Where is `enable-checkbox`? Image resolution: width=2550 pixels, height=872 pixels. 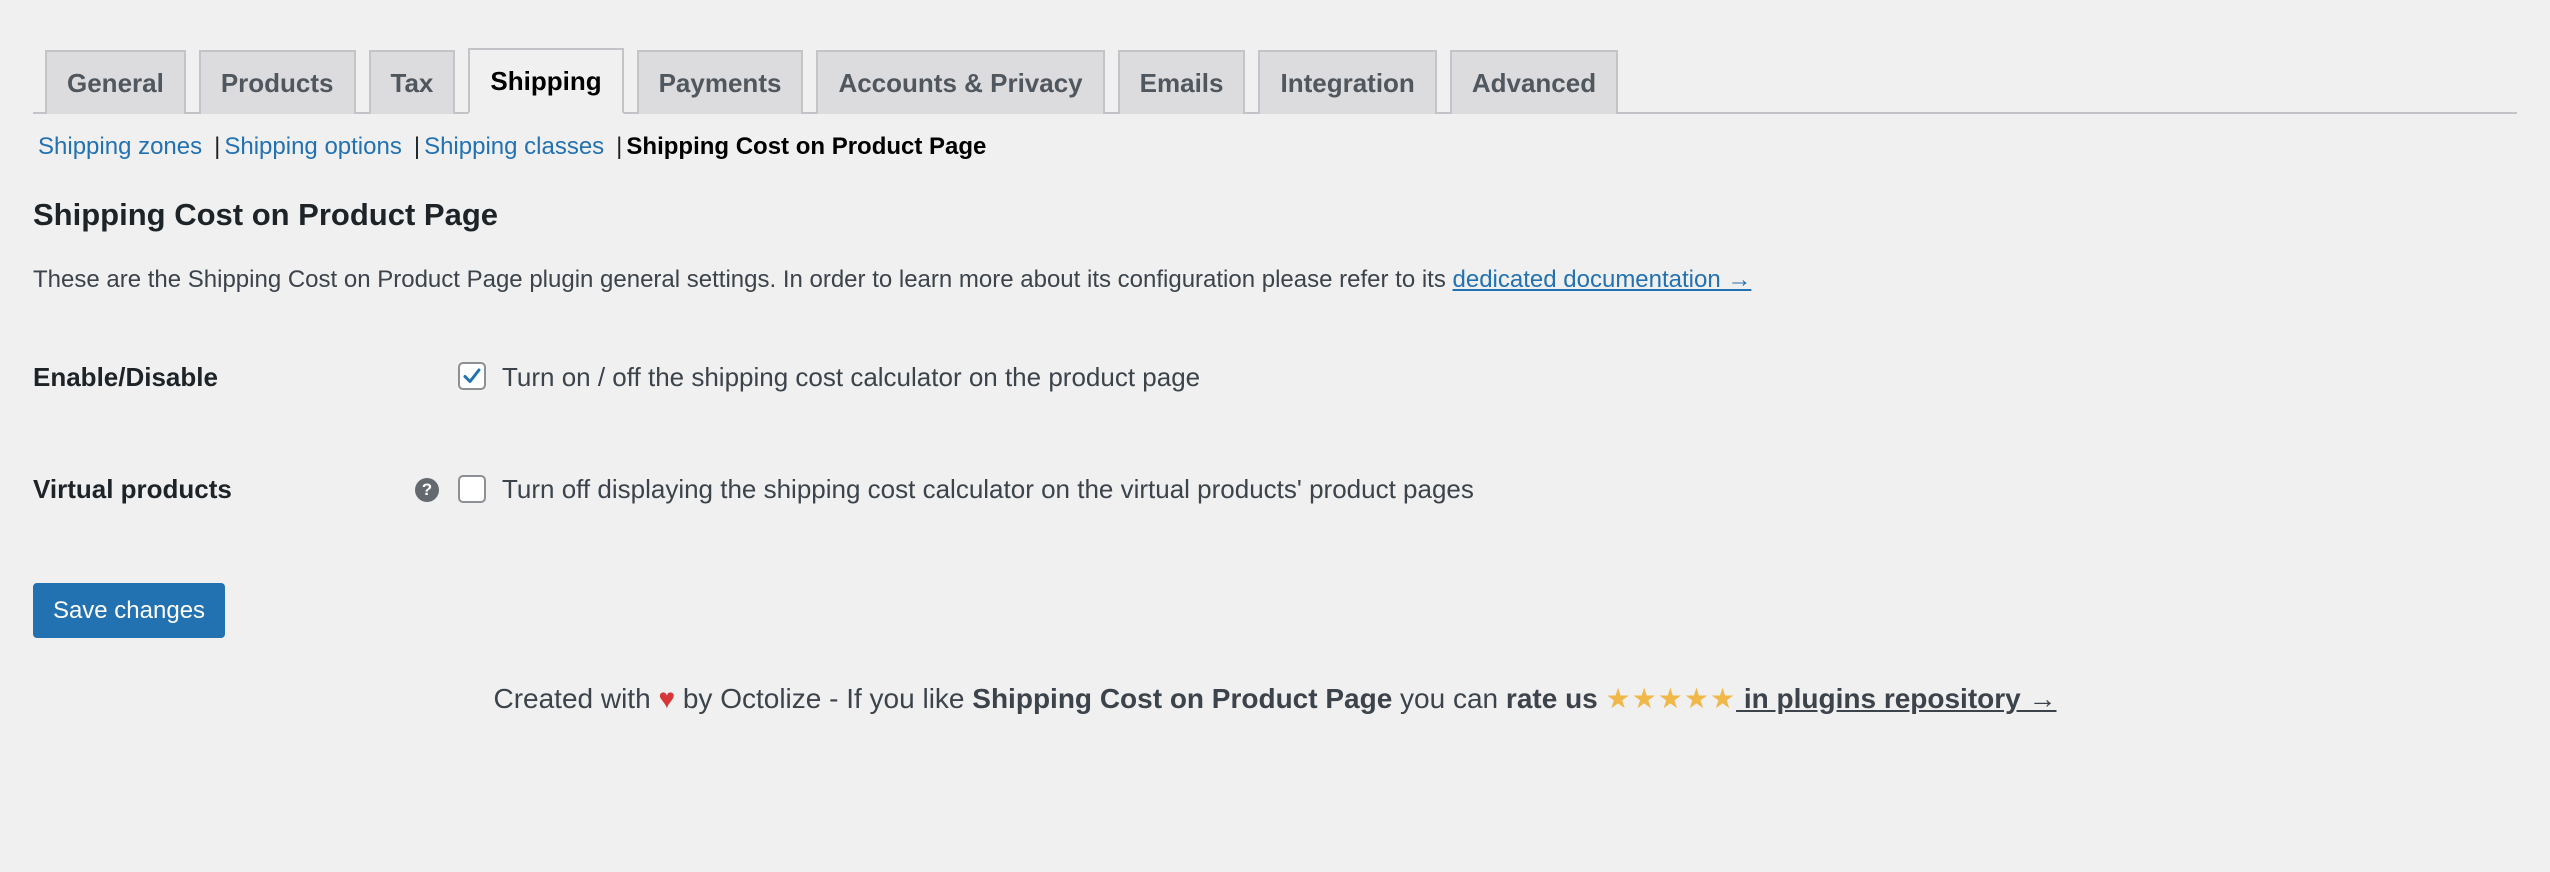
enable-checkbox is located at coordinates (472, 376).